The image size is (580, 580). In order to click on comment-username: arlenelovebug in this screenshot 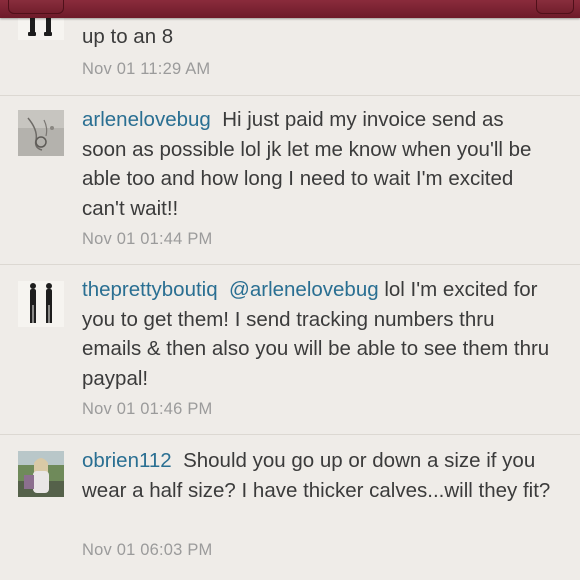, I will do `click(146, 119)`.